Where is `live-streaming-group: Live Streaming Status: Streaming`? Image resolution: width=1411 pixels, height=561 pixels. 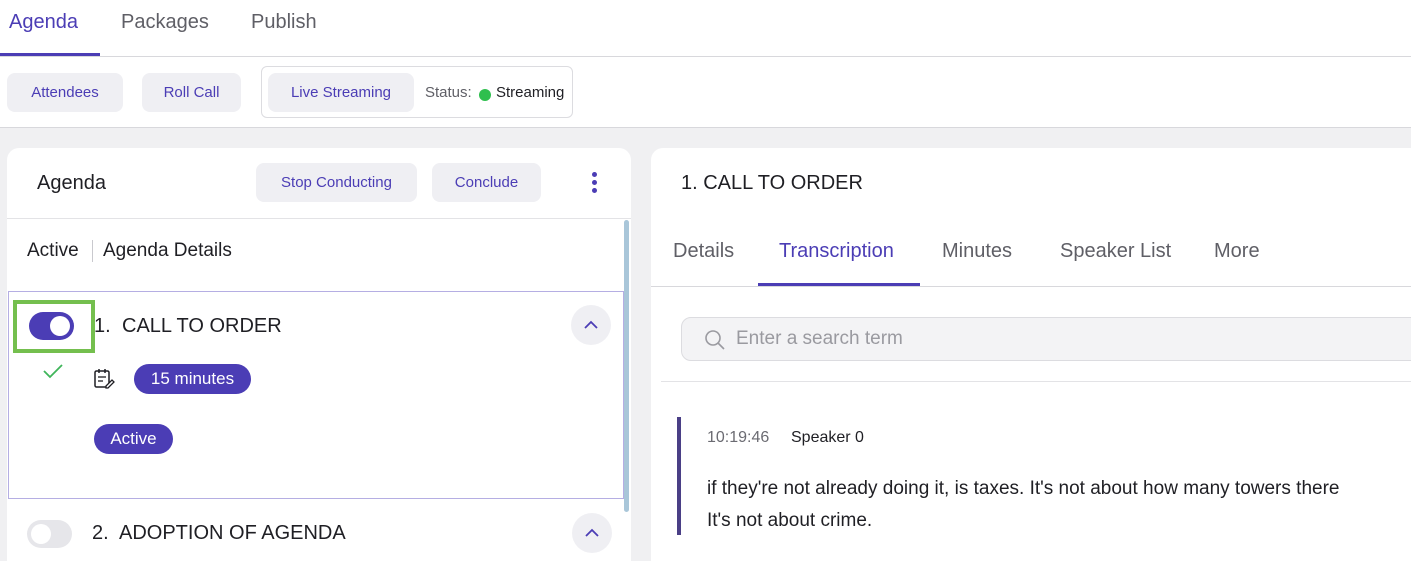 live-streaming-group: Live Streaming Status: Streaming is located at coordinates (417, 92).